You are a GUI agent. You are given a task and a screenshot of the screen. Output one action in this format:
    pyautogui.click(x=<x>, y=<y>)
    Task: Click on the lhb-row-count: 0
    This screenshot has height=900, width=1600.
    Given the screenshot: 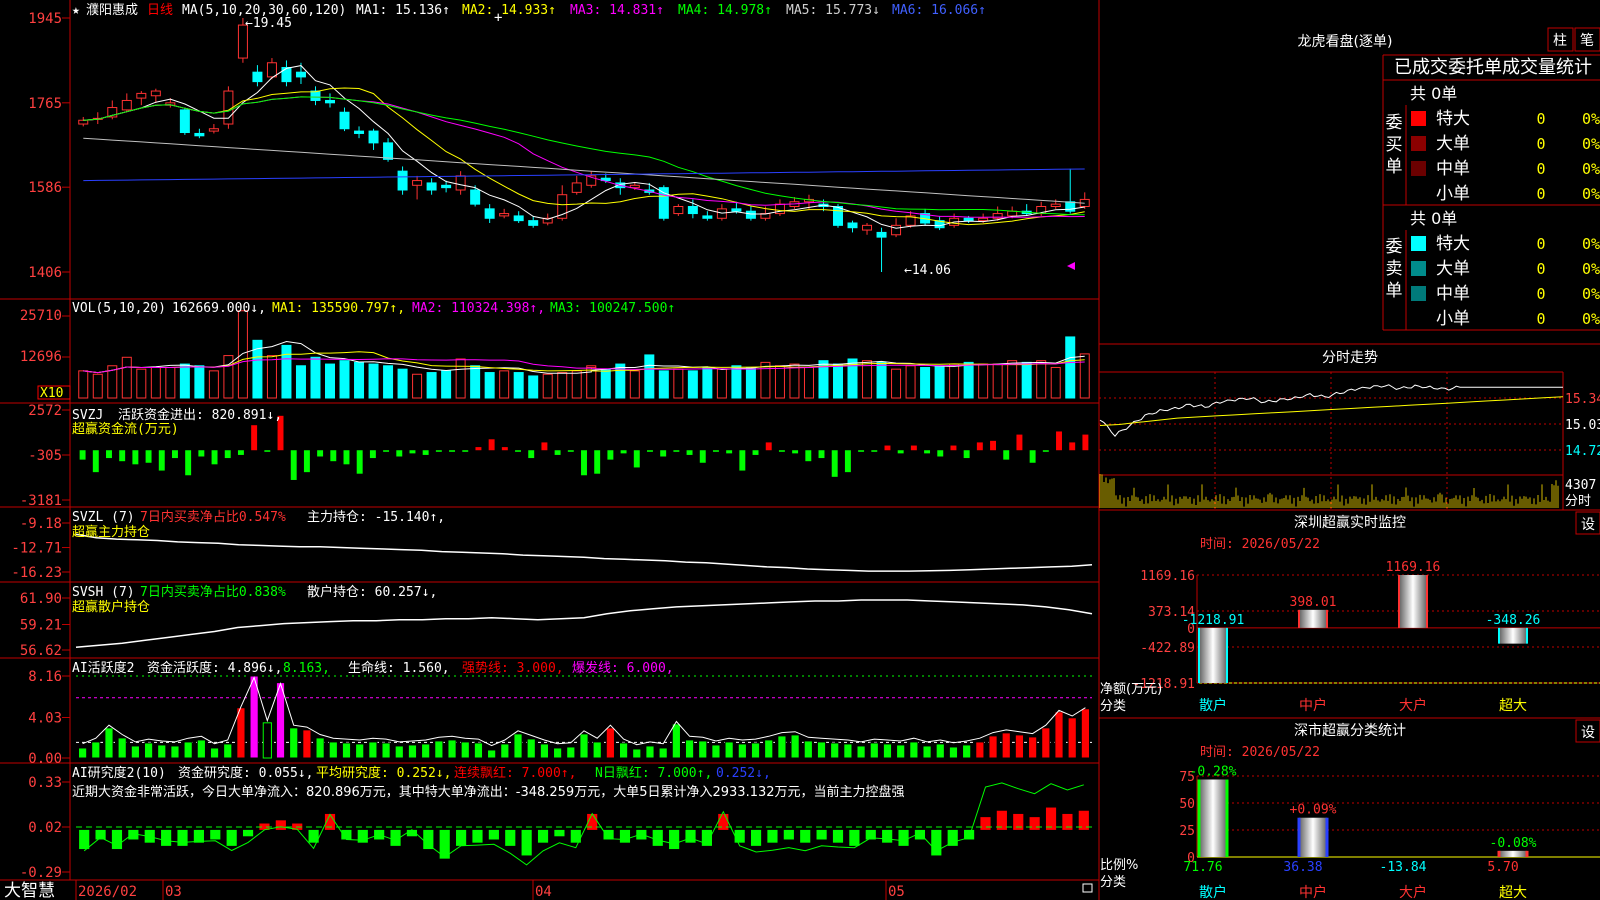 What is the action you would take?
    pyautogui.click(x=1540, y=294)
    